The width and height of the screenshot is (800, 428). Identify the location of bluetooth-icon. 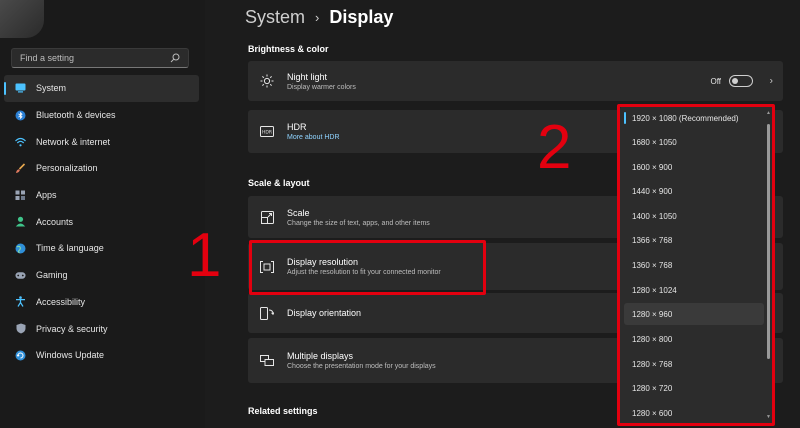
(20, 115).